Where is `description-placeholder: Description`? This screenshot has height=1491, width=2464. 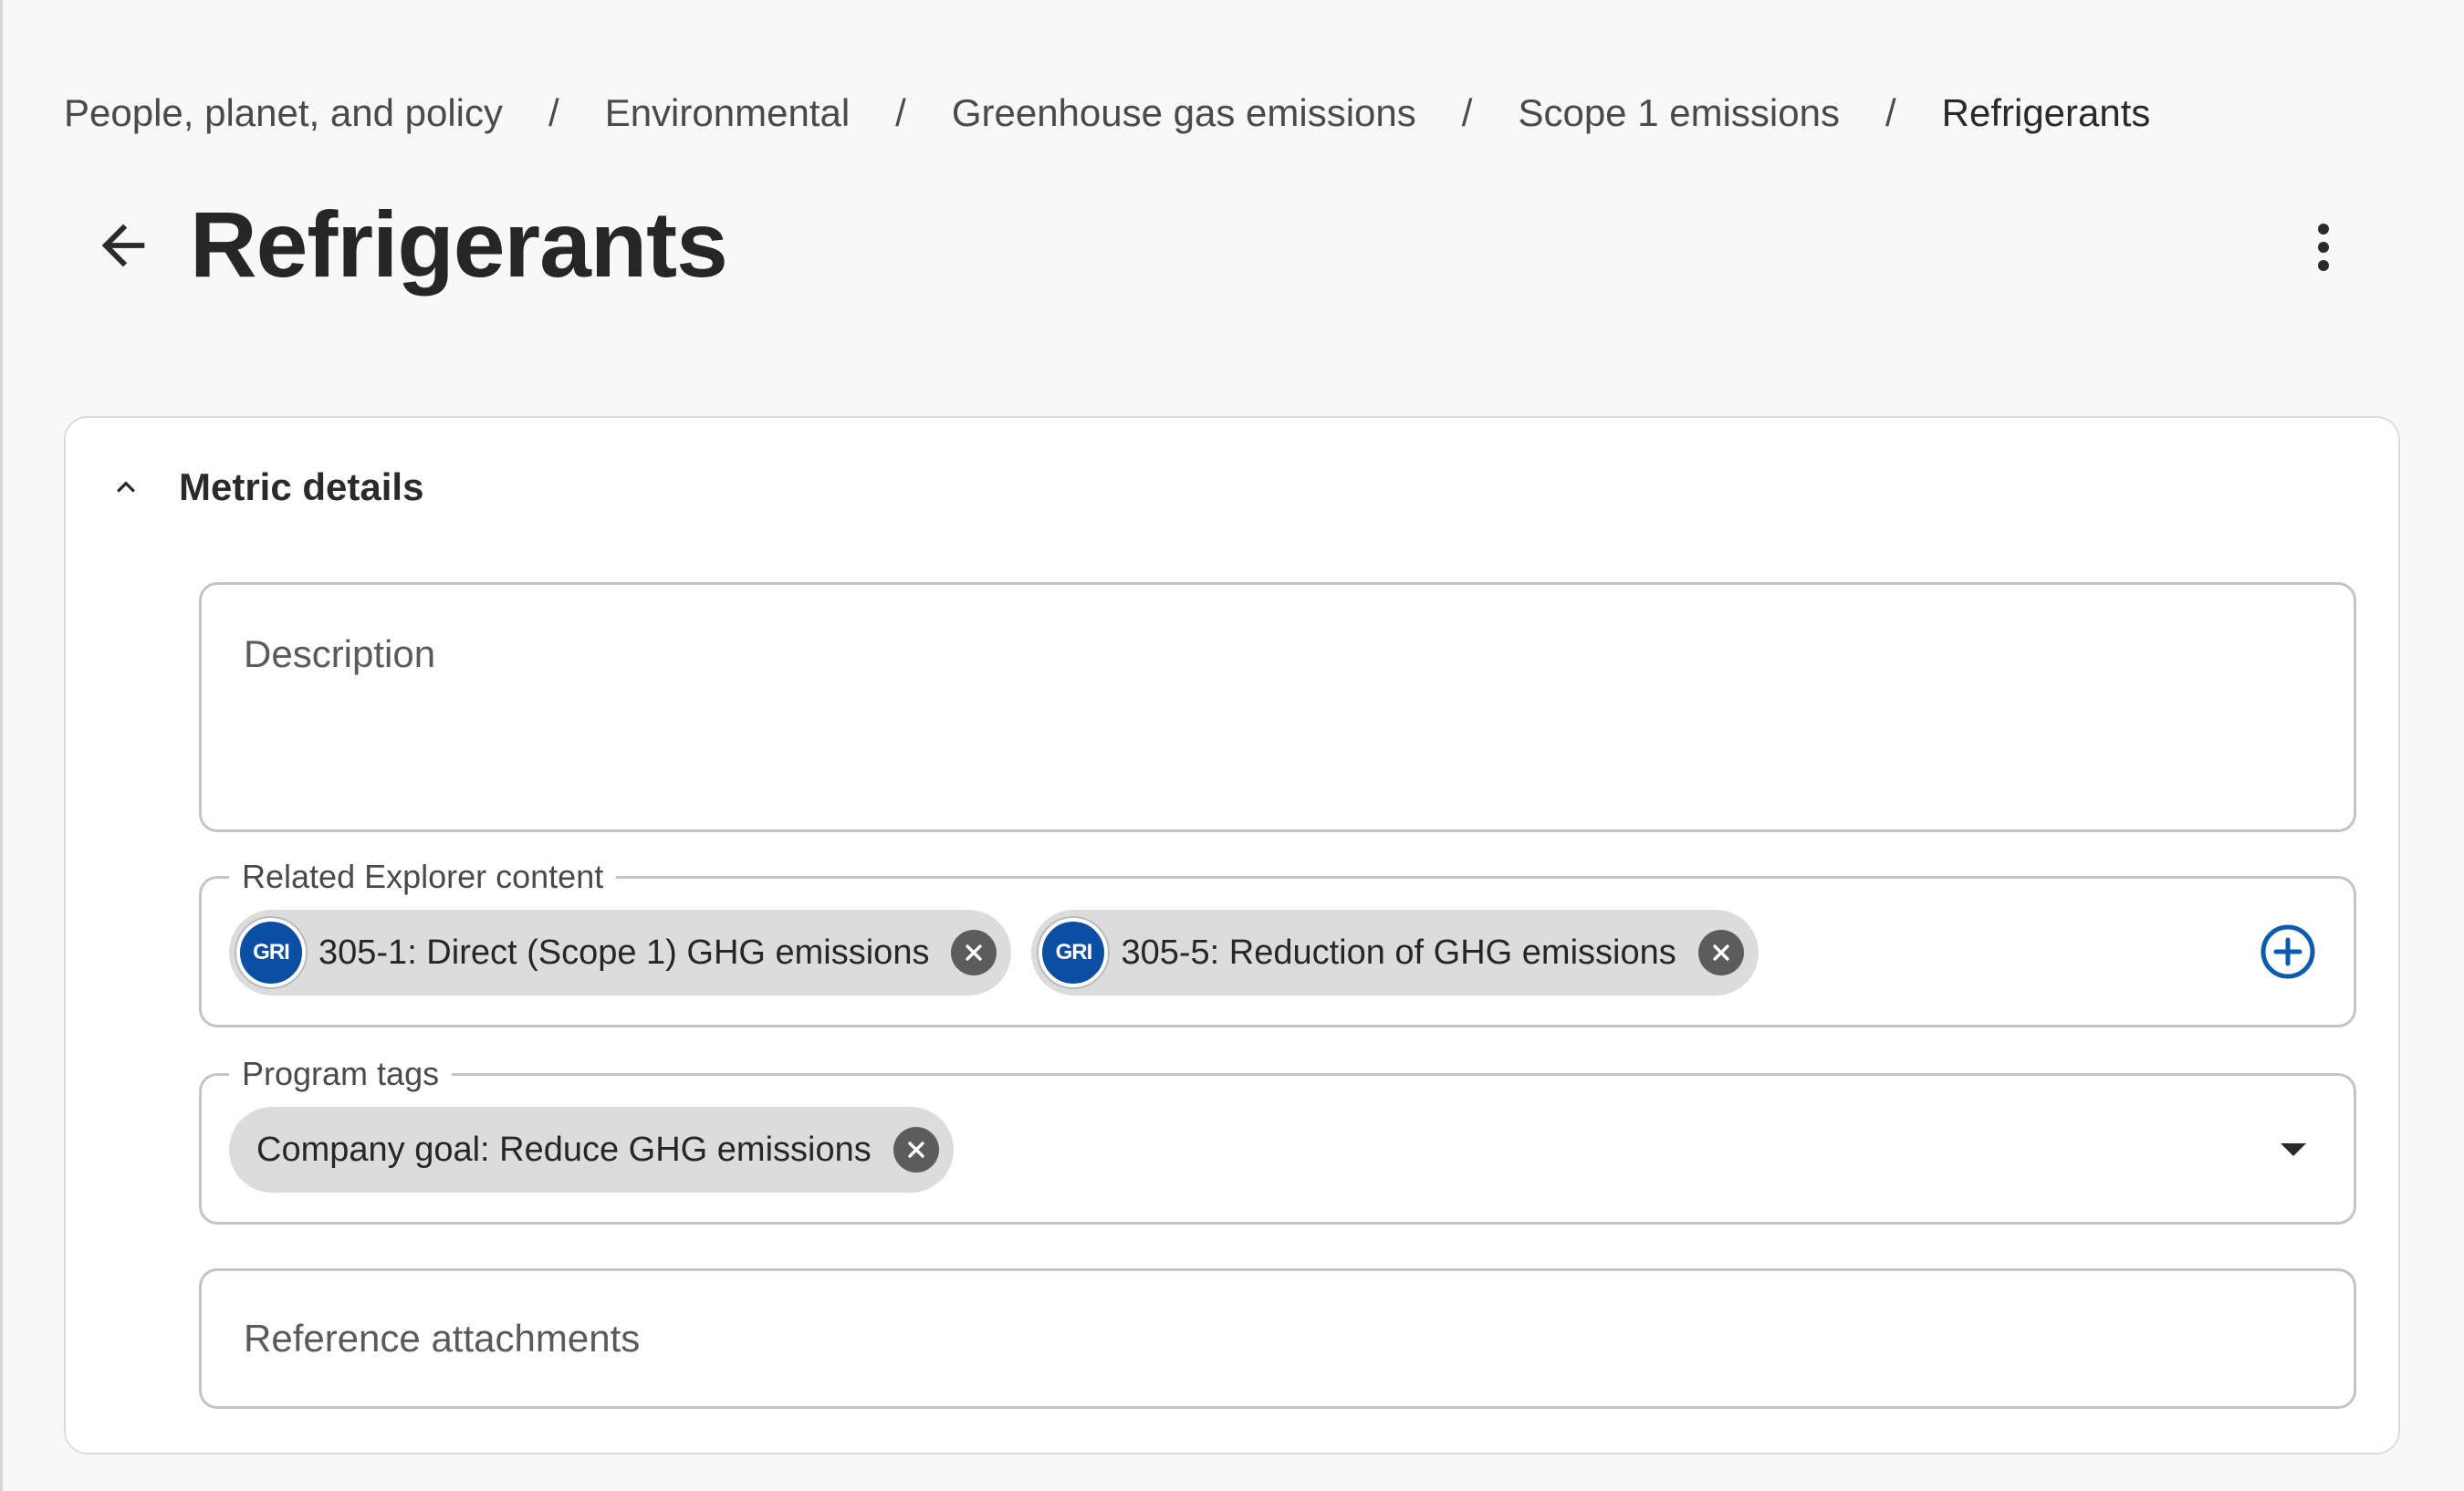
description-placeholder: Description is located at coordinates (340, 653).